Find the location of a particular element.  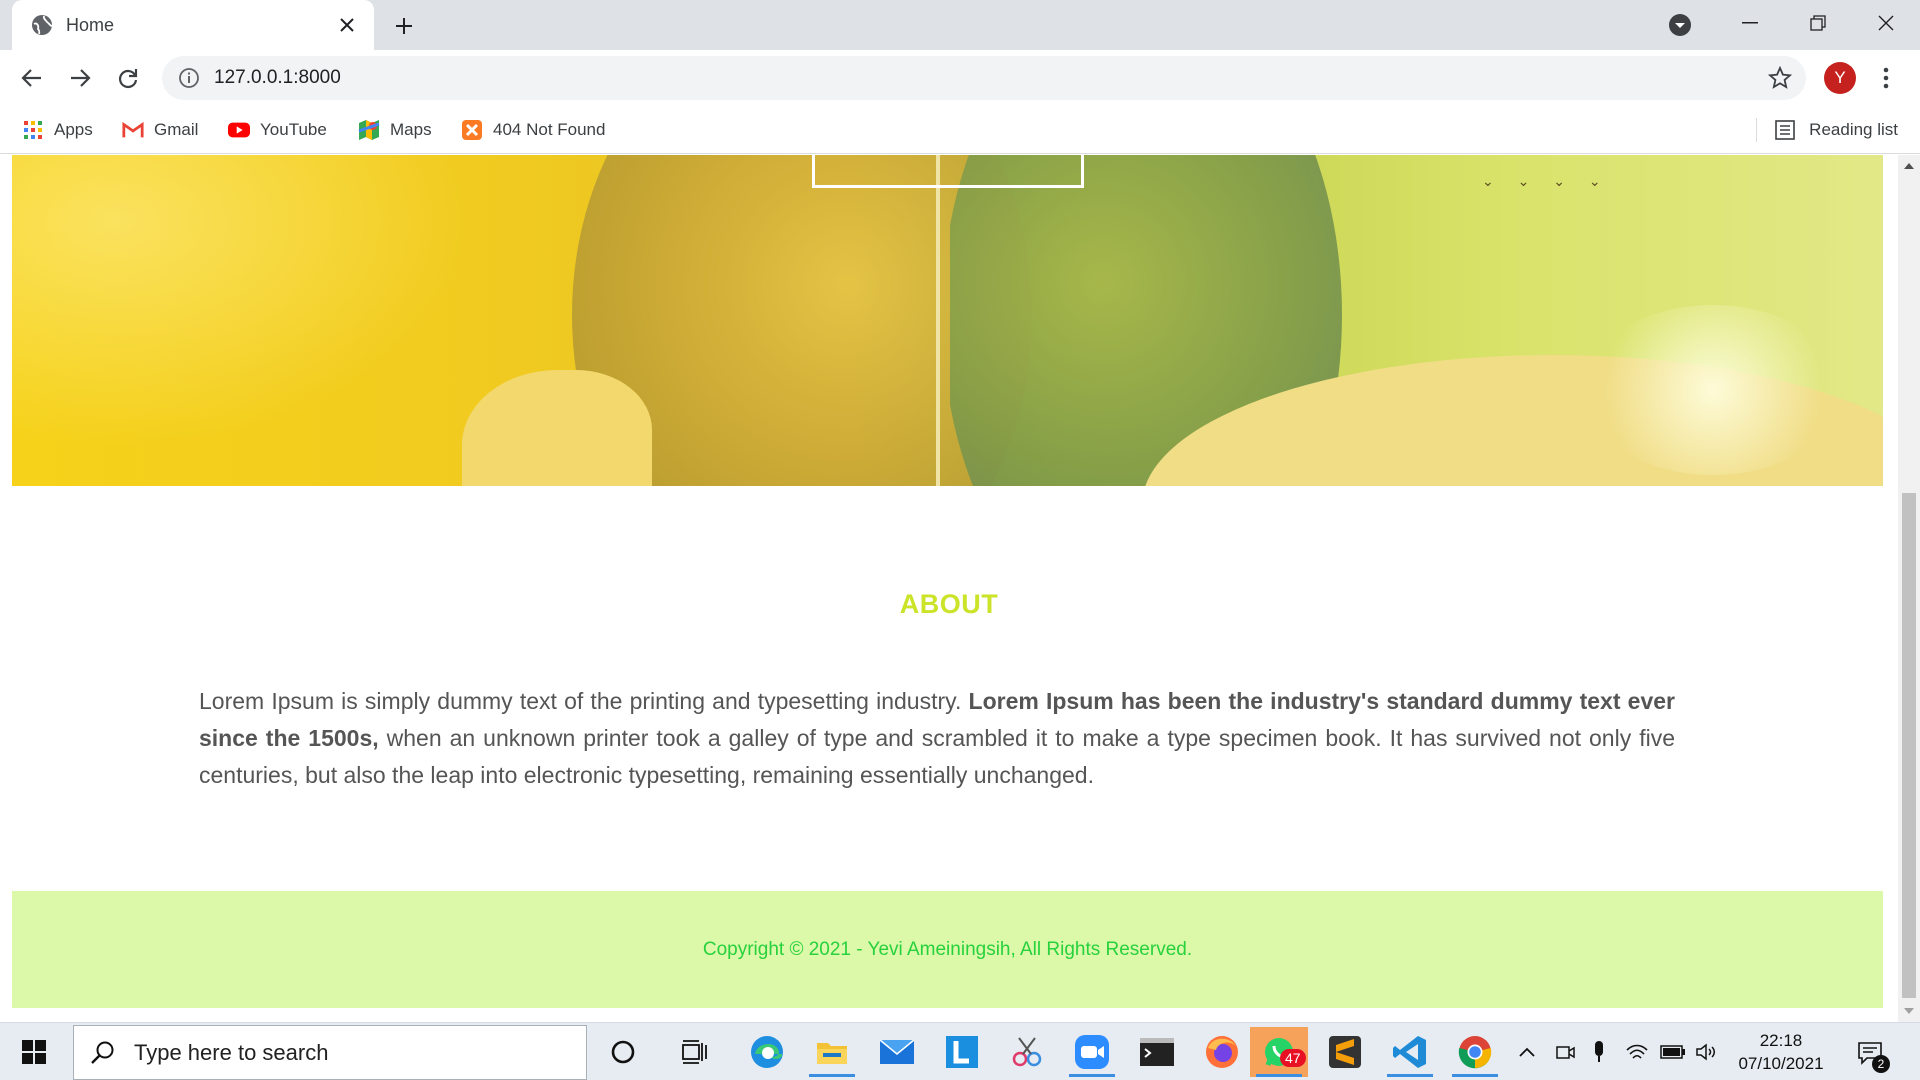

hero-cloud is located at coordinates (1713, 390).